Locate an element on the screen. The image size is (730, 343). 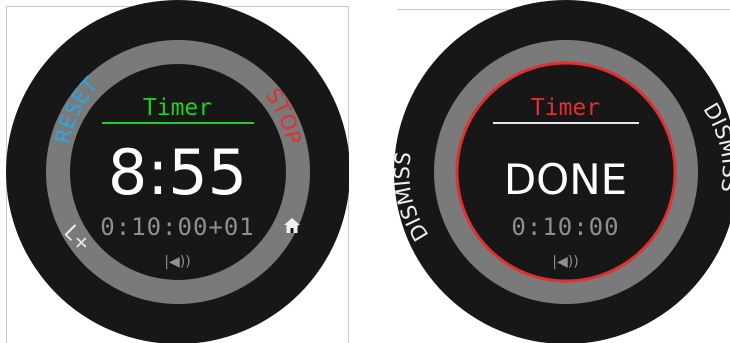
timer-status: DONE is located at coordinates (565, 179).